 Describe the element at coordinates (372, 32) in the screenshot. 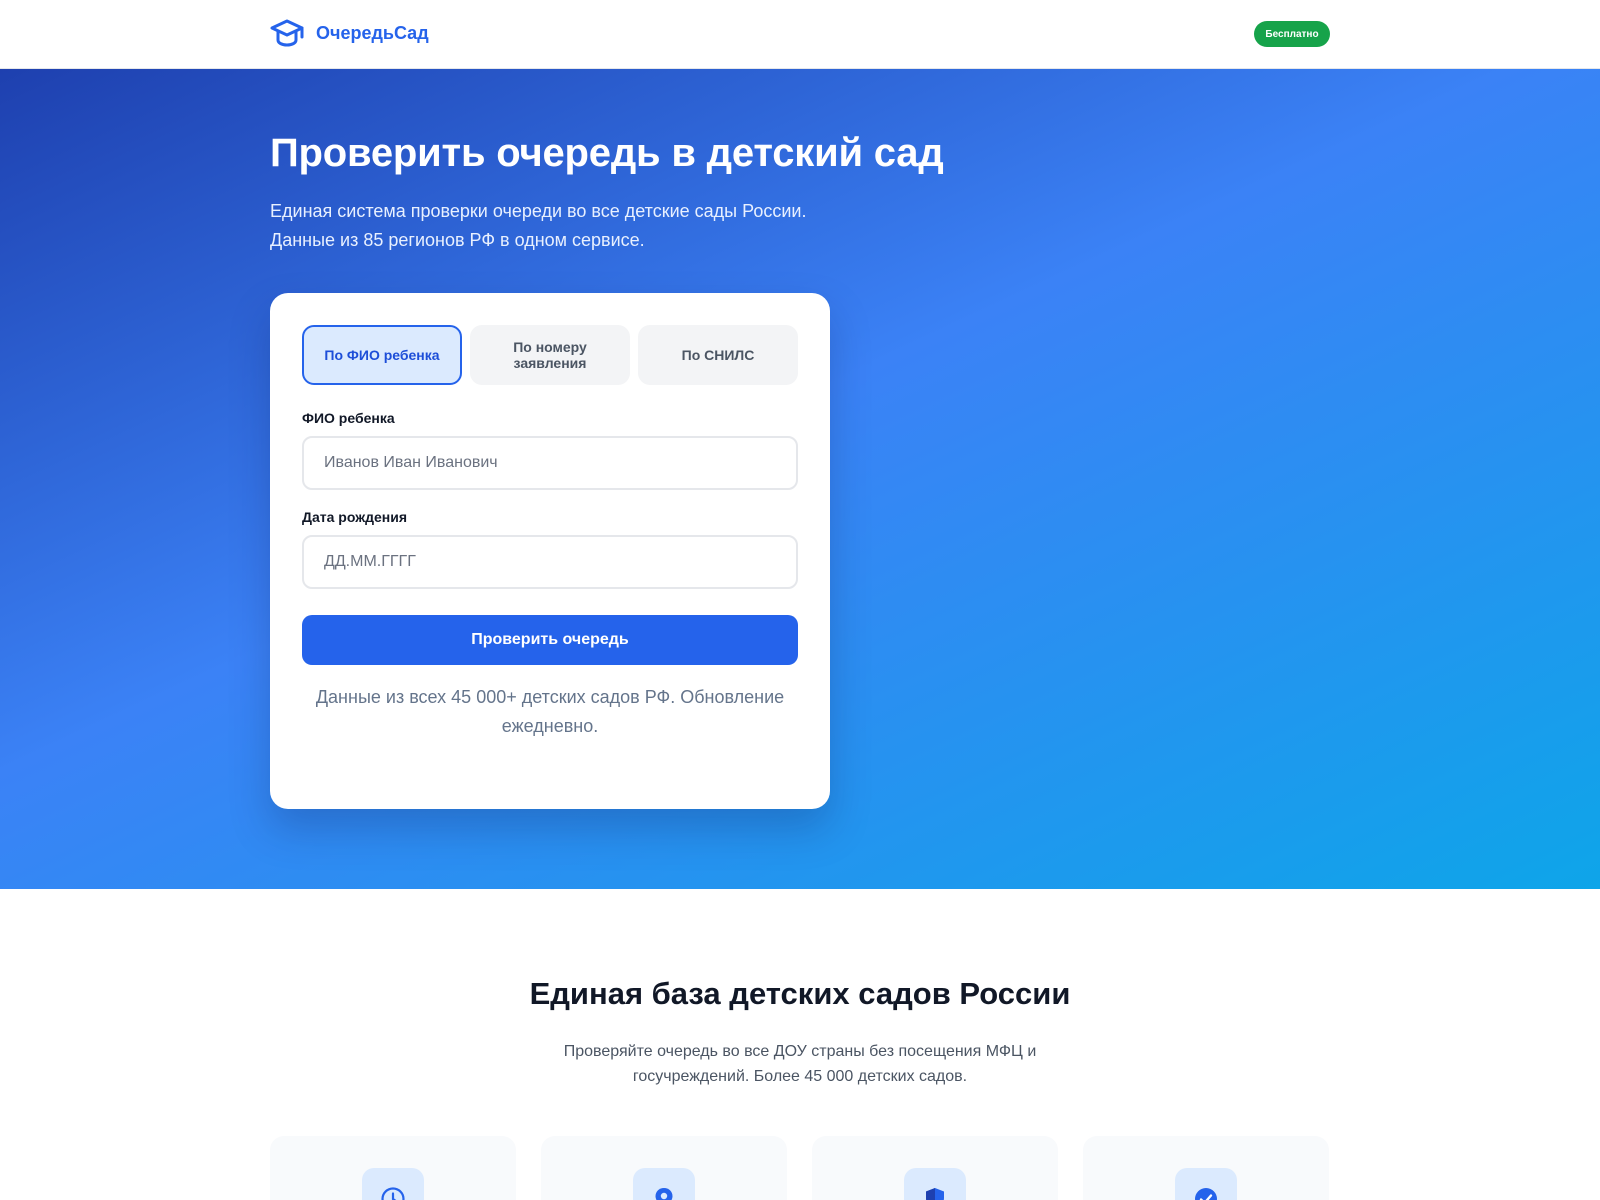

I see `logo-text: ОчередьСад` at that location.